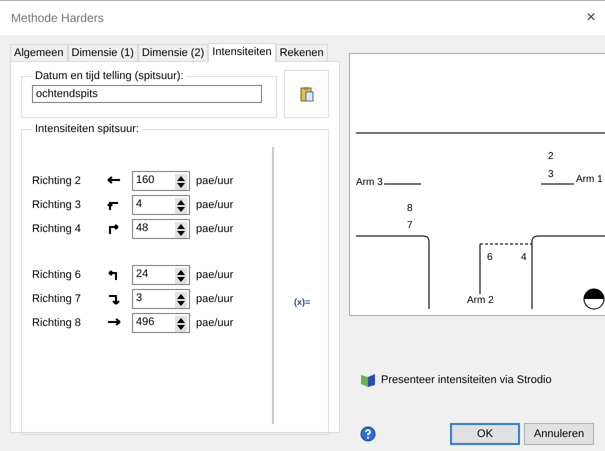 Image resolution: width=605 pixels, height=451 pixels. What do you see at coordinates (559, 434) in the screenshot?
I see `dialog-button: Annuleren` at bounding box center [559, 434].